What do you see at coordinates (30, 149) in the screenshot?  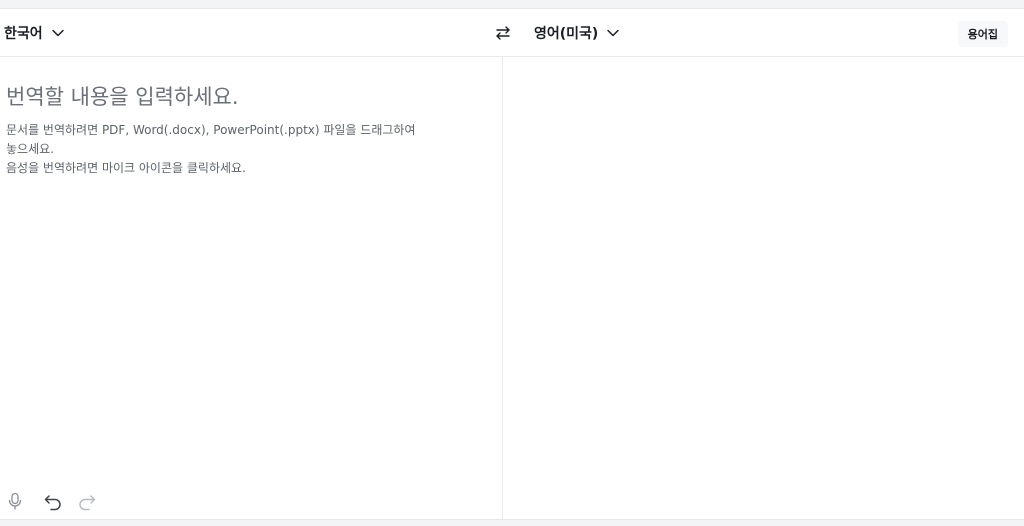 I see `hint-line: 놓으세요.` at bounding box center [30, 149].